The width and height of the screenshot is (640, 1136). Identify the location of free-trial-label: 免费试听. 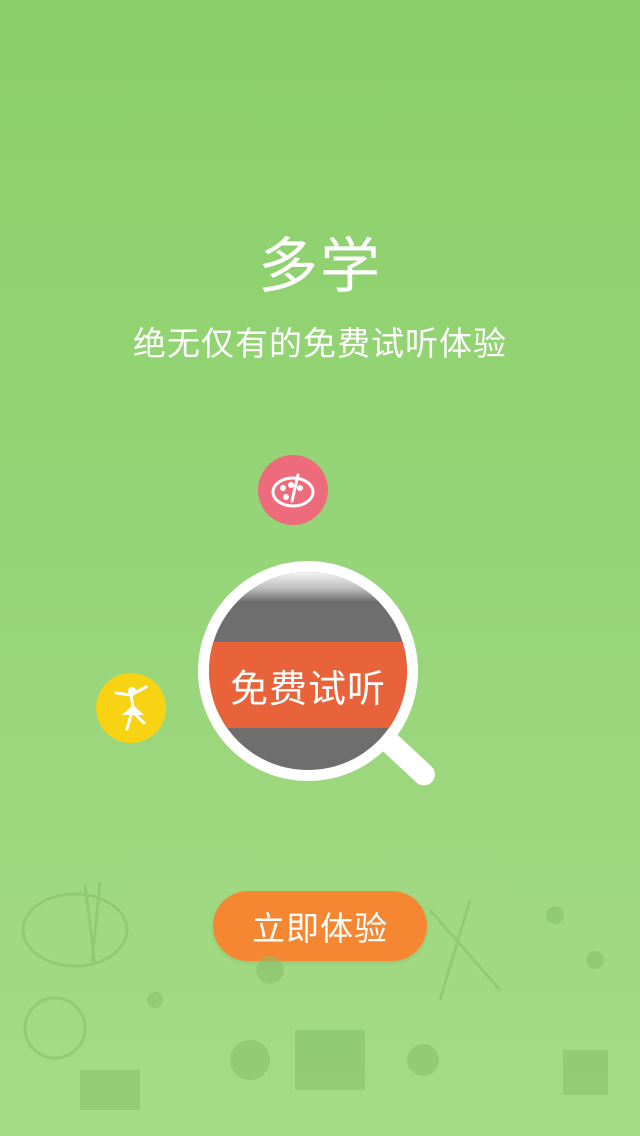
(308, 685).